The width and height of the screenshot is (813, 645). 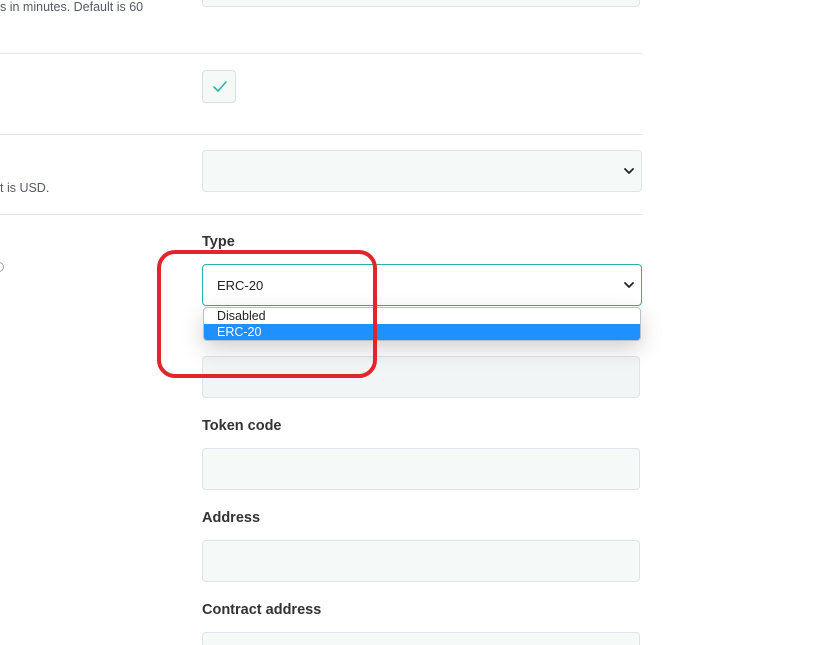 I want to click on timeout-help-text: s in minutes. Default is 60, so click(x=72, y=7).